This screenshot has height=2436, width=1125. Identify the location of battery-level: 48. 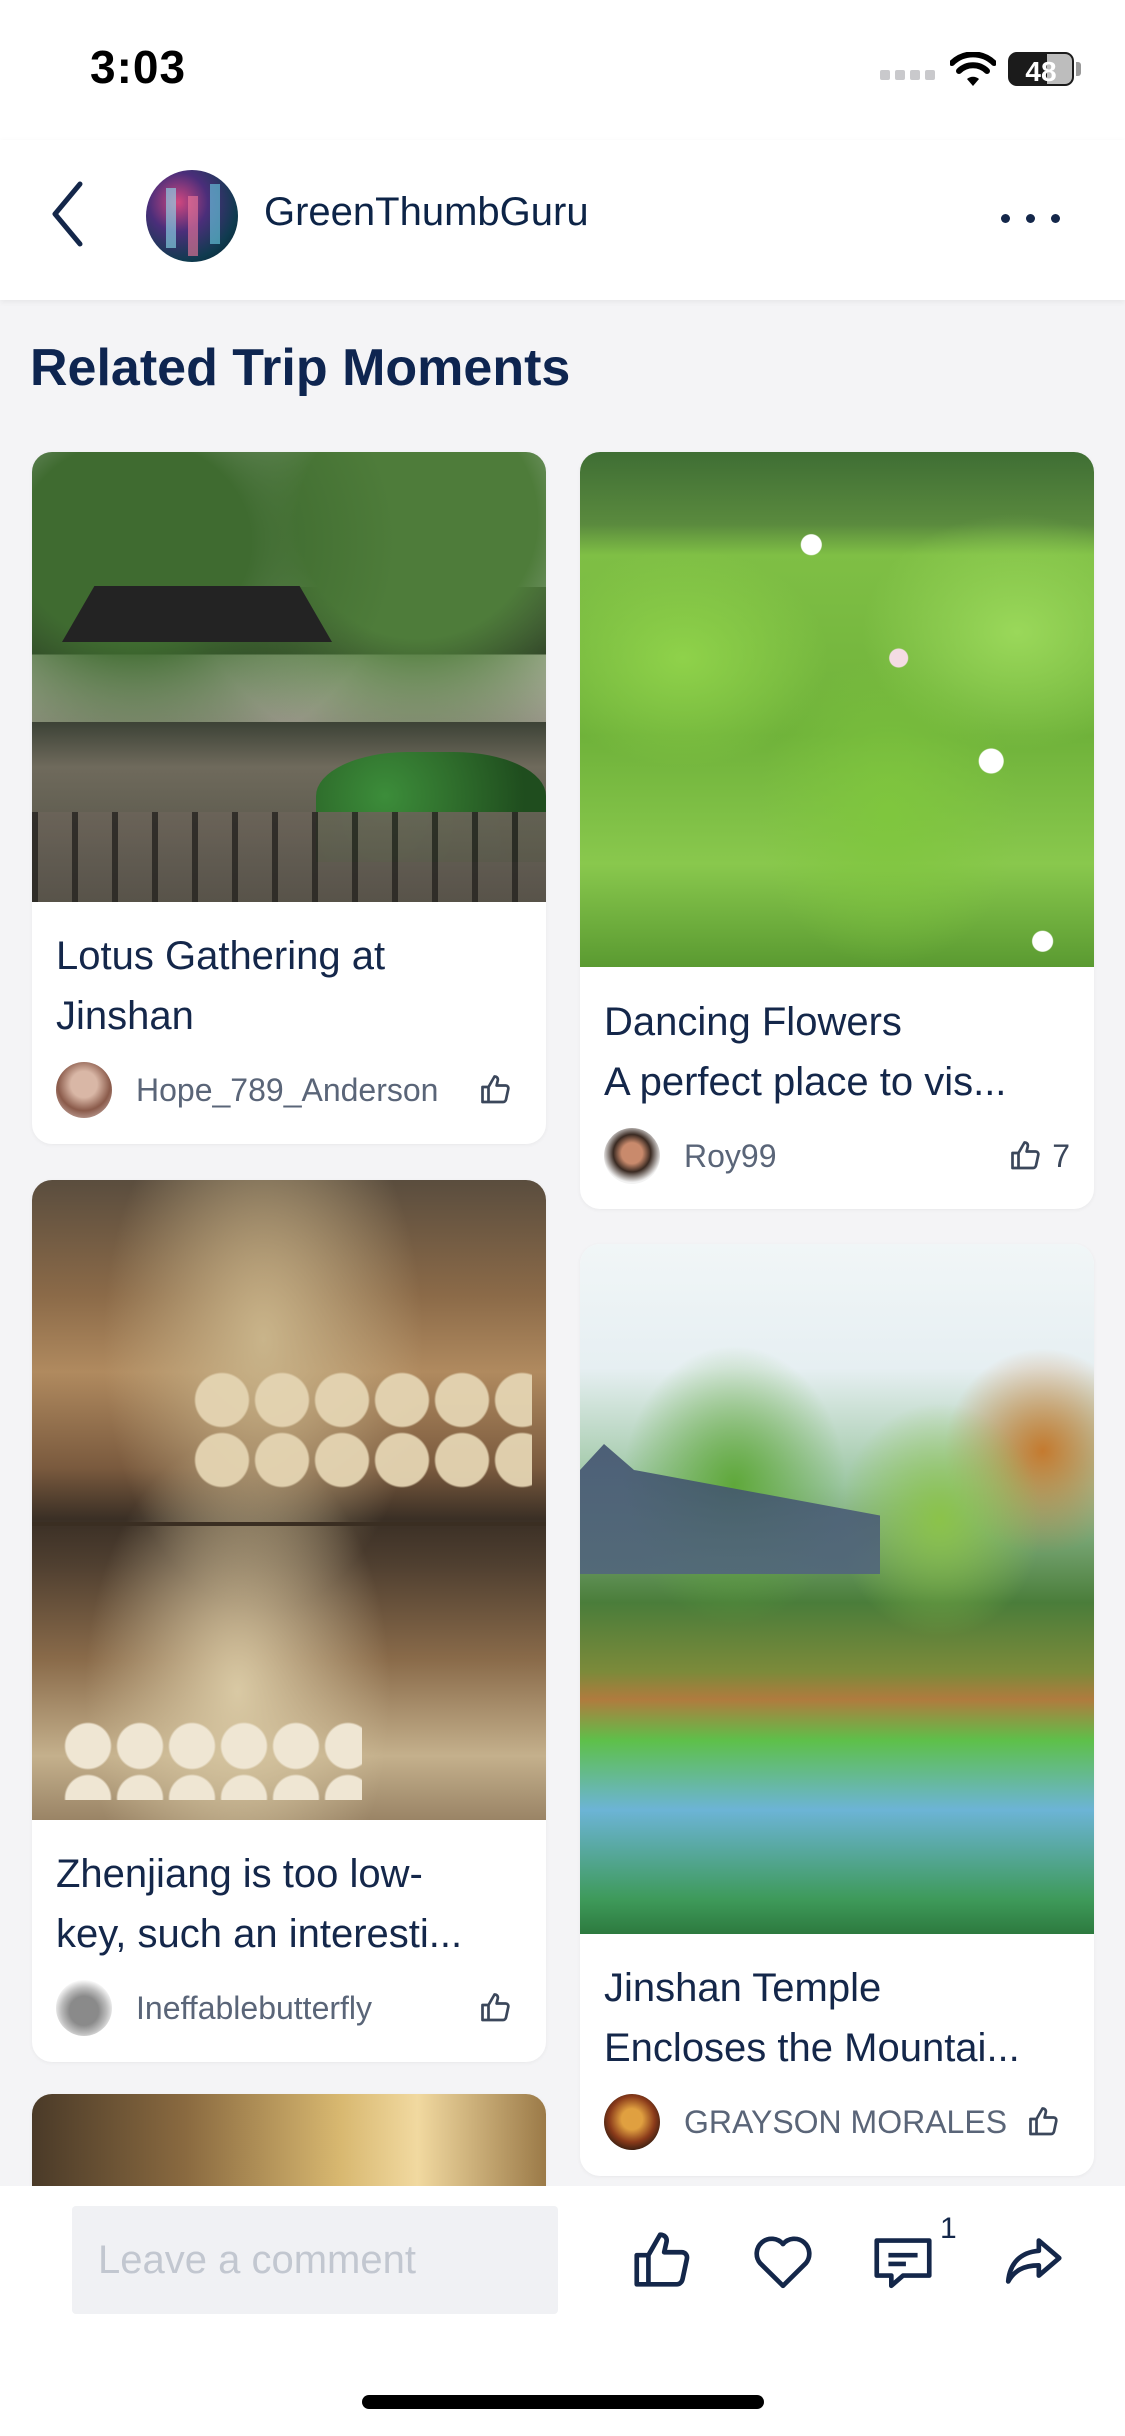
(1041, 71).